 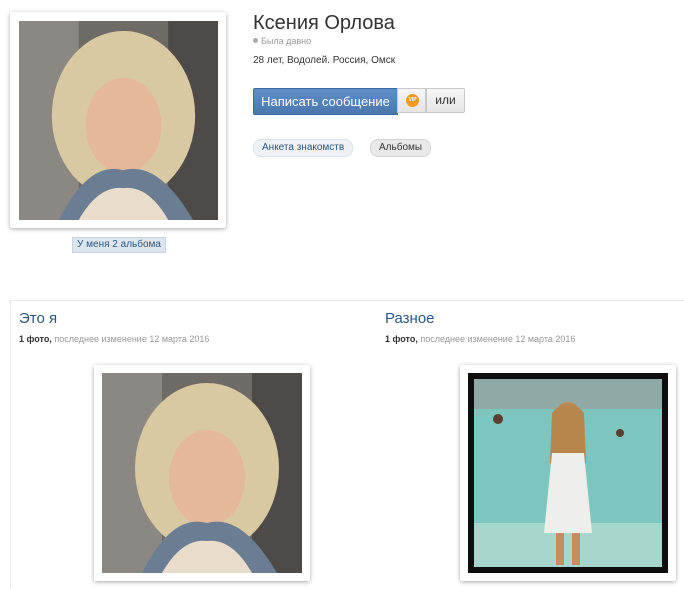 I want to click on album-title: Разное, so click(x=410, y=318).